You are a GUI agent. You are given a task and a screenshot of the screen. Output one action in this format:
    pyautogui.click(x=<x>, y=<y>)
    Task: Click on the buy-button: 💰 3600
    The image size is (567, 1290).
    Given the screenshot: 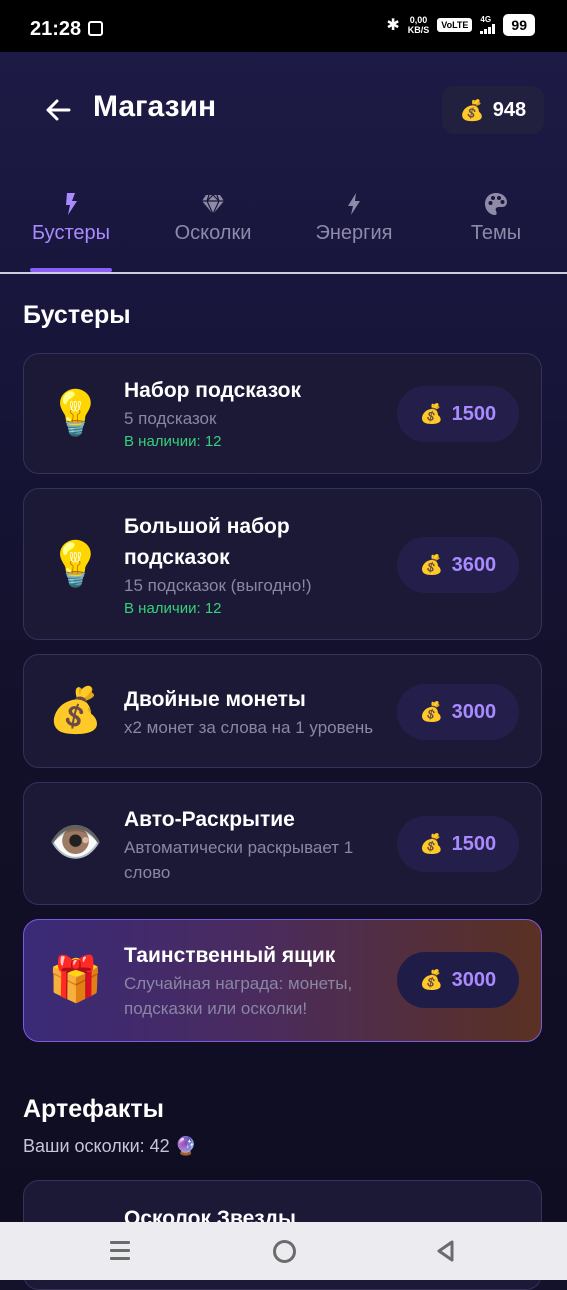 What is the action you would take?
    pyautogui.click(x=458, y=565)
    